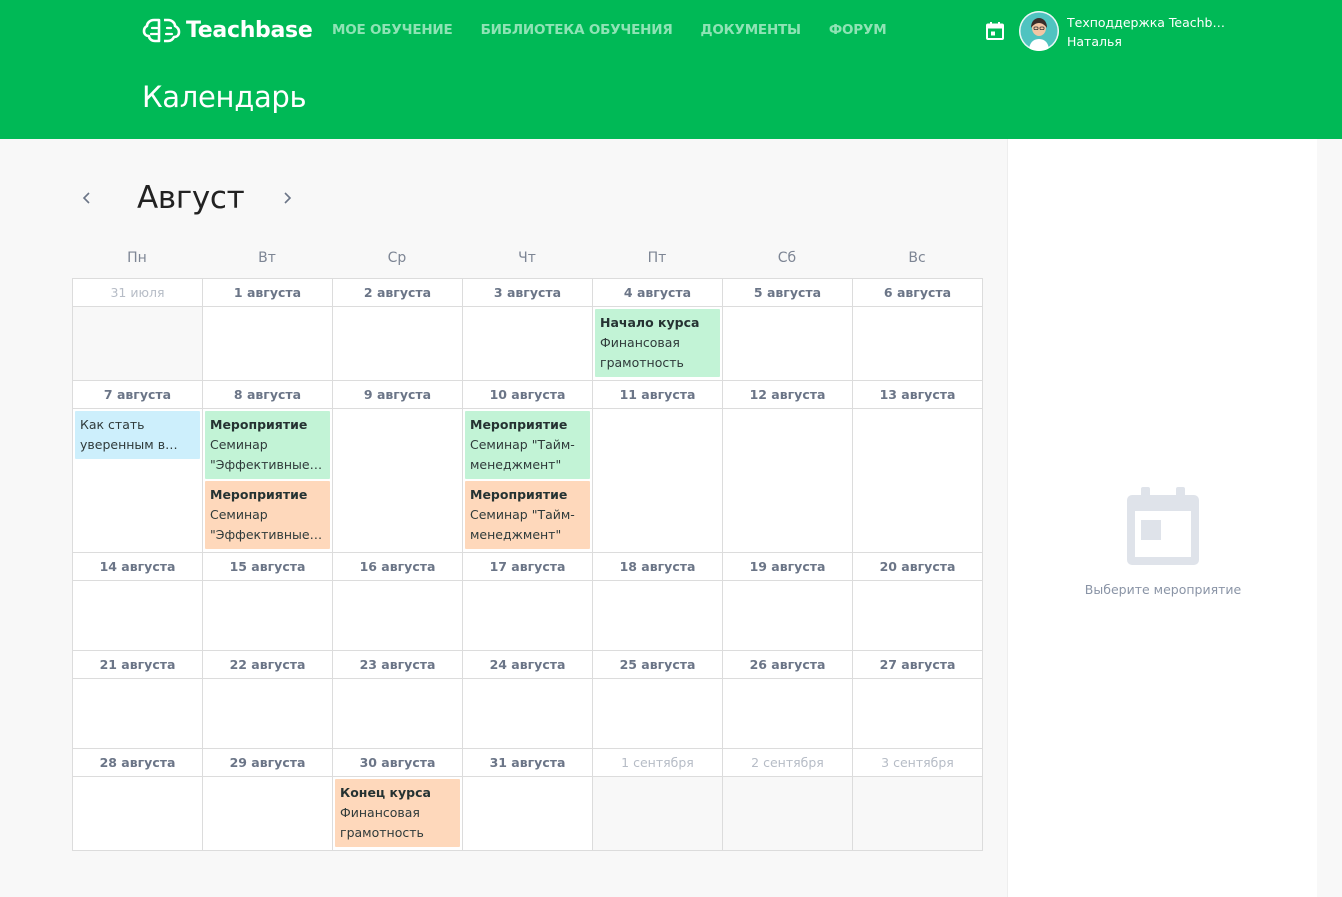  I want to click on day-date-label: 28 августа, so click(137, 763).